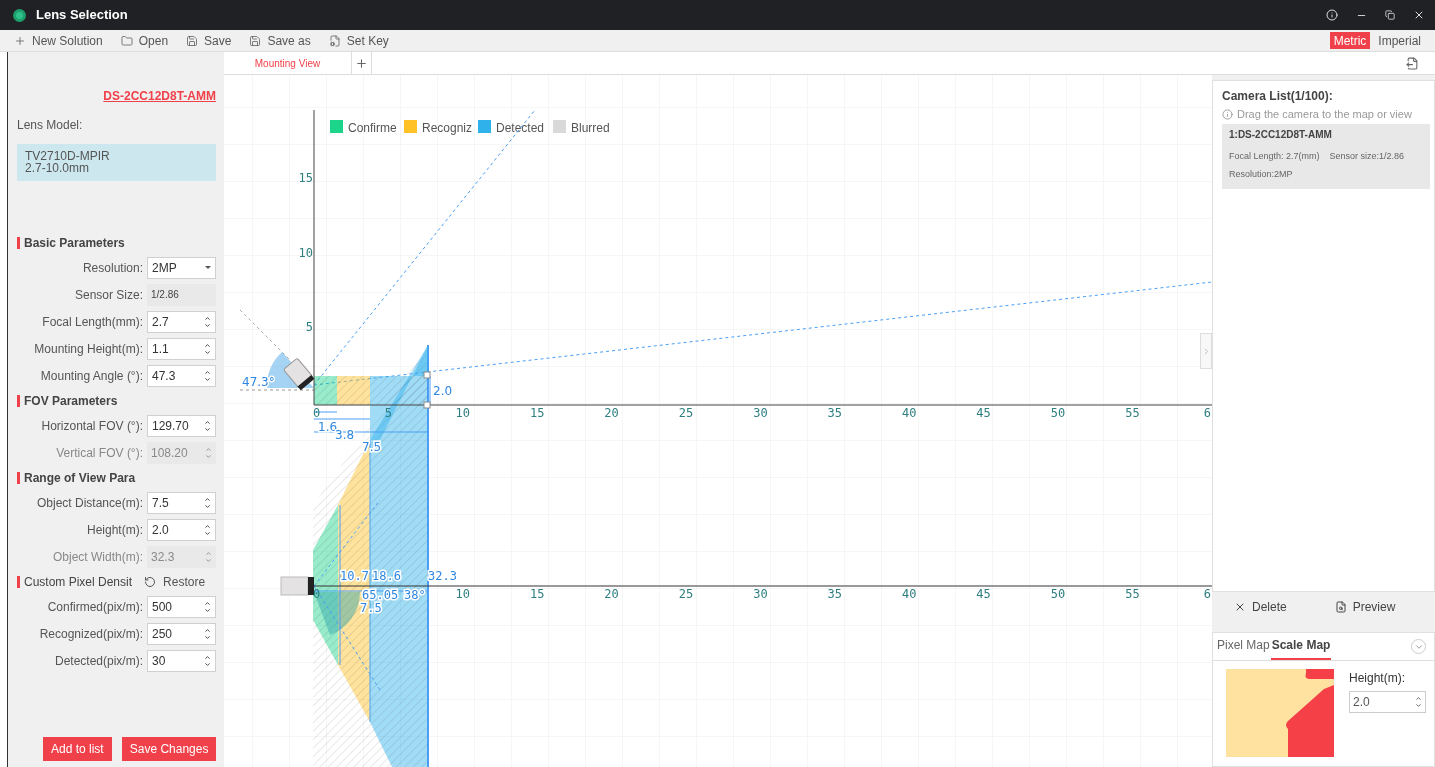 The width and height of the screenshot is (1435, 767). Describe the element at coordinates (181, 321) in the screenshot. I see `number-input: 2.7` at that location.